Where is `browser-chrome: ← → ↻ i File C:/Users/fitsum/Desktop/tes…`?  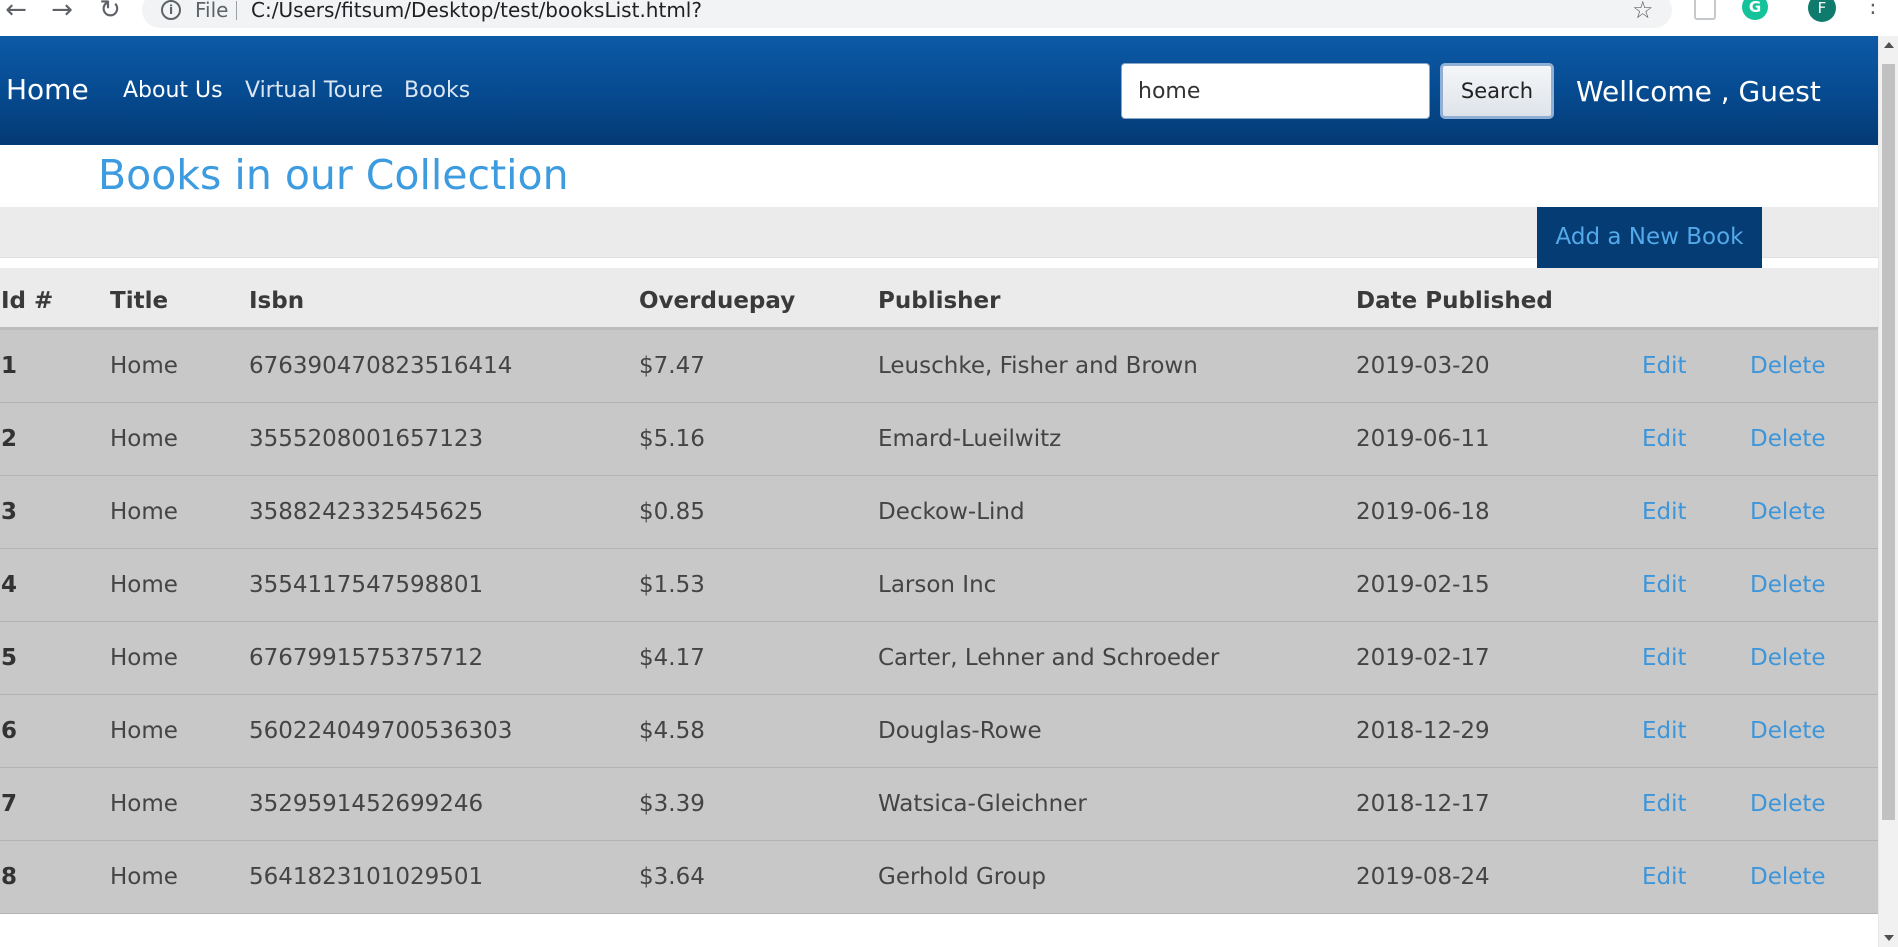 browser-chrome: ← → ↻ i File C:/Users/fitsum/Desktop/tes… is located at coordinates (949, 18).